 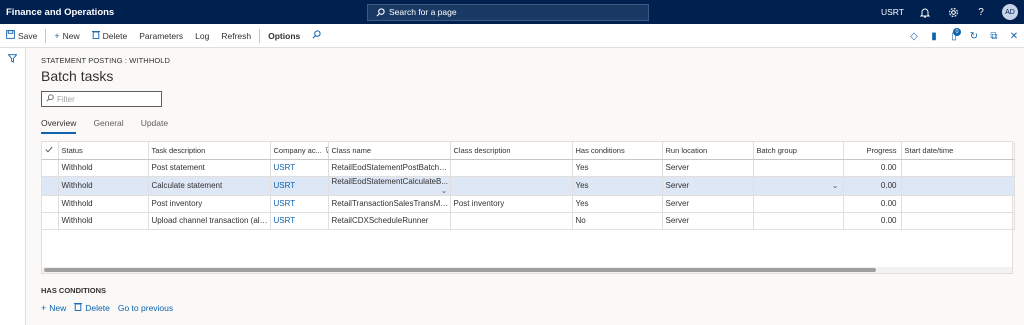 I want to click on company-picker: USRT, so click(x=892, y=12).